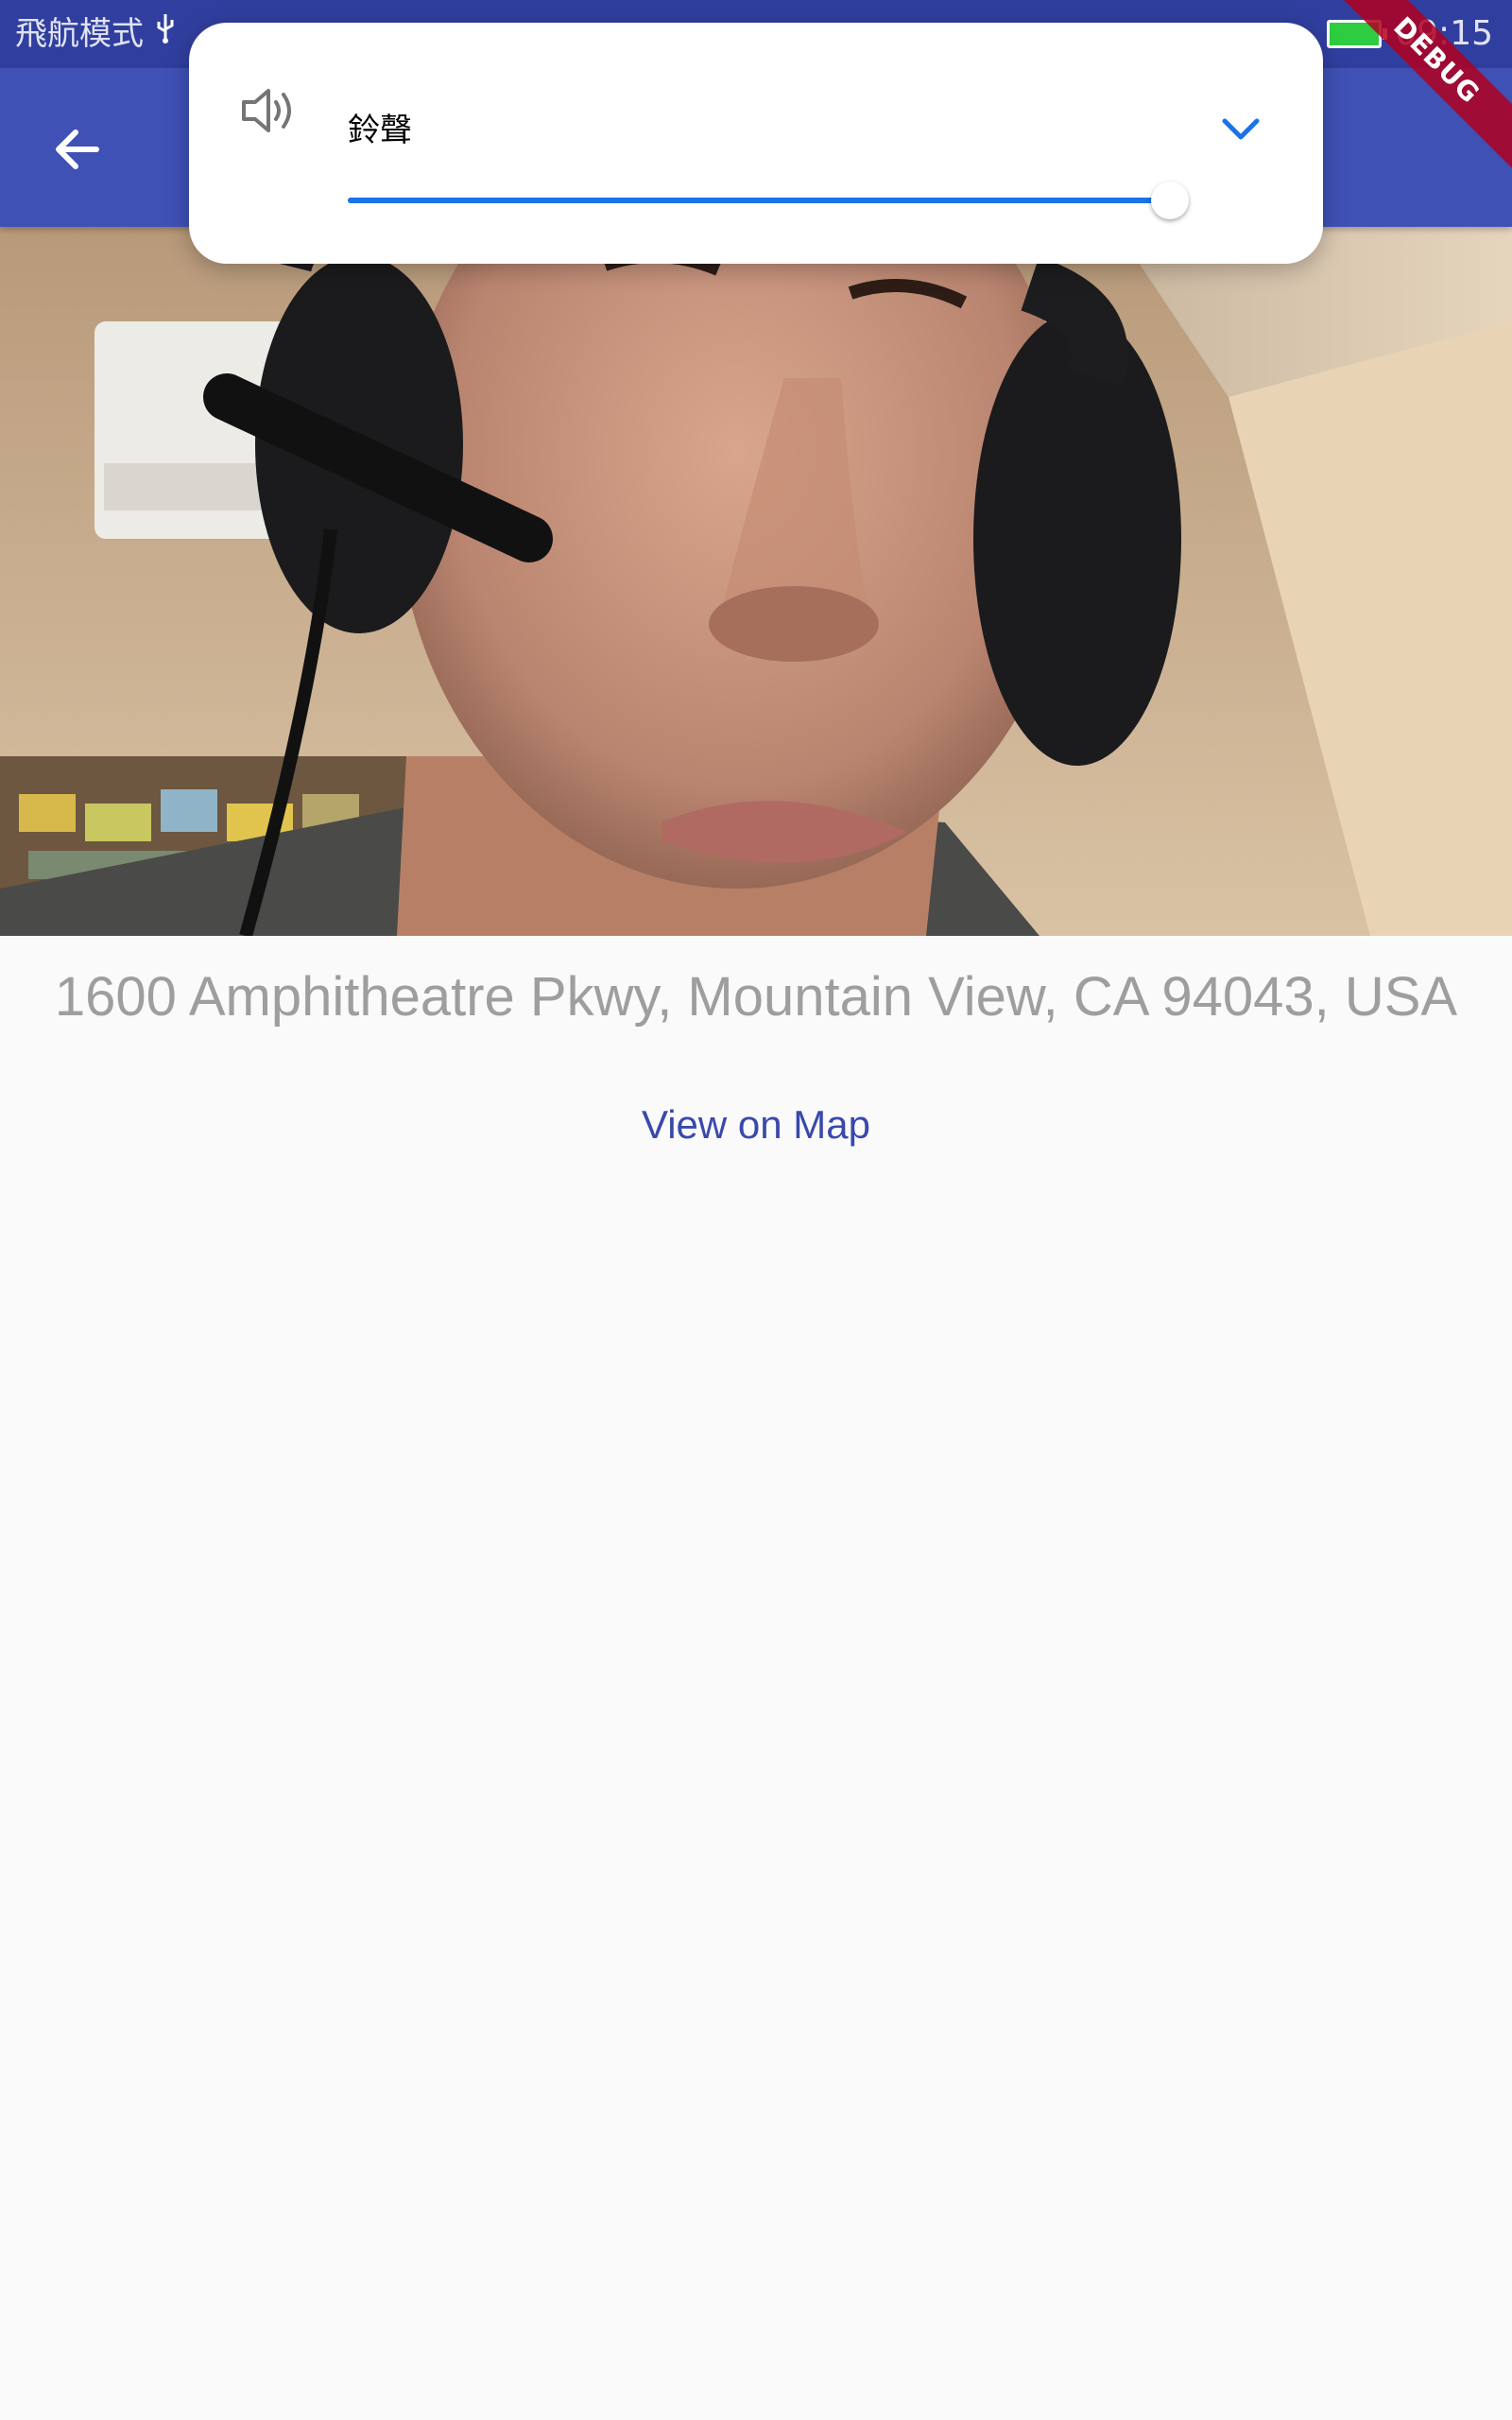 The width and height of the screenshot is (1512, 2420). I want to click on status-bar-left: 飛航模式, so click(96, 34).